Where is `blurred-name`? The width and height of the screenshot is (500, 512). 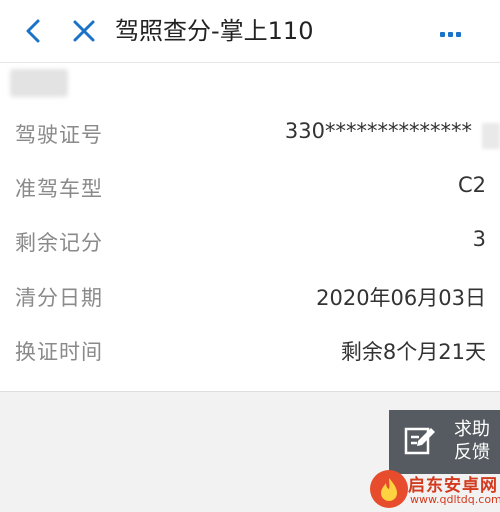
blurred-name is located at coordinates (39, 83).